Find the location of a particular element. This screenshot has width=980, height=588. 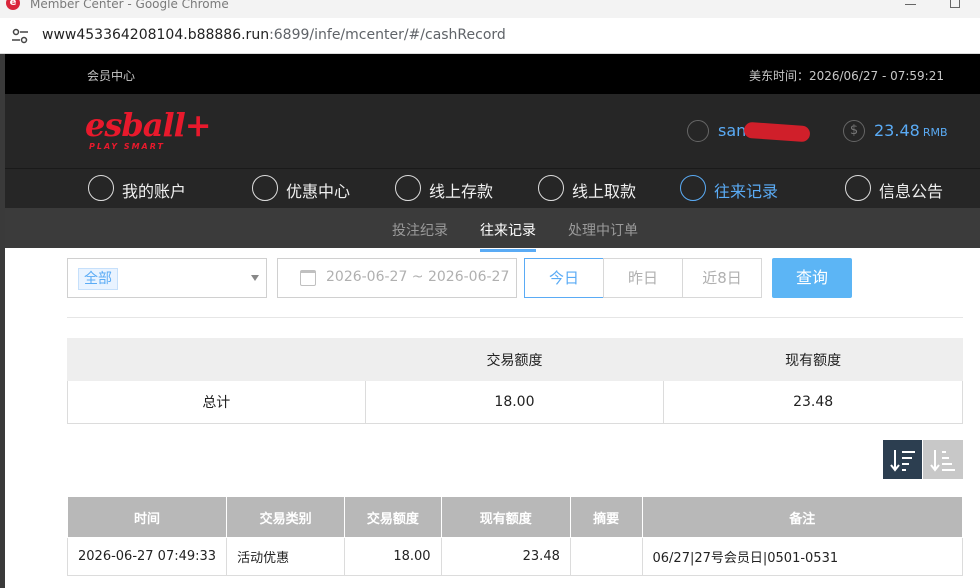

query-button: 查询 is located at coordinates (812, 278).